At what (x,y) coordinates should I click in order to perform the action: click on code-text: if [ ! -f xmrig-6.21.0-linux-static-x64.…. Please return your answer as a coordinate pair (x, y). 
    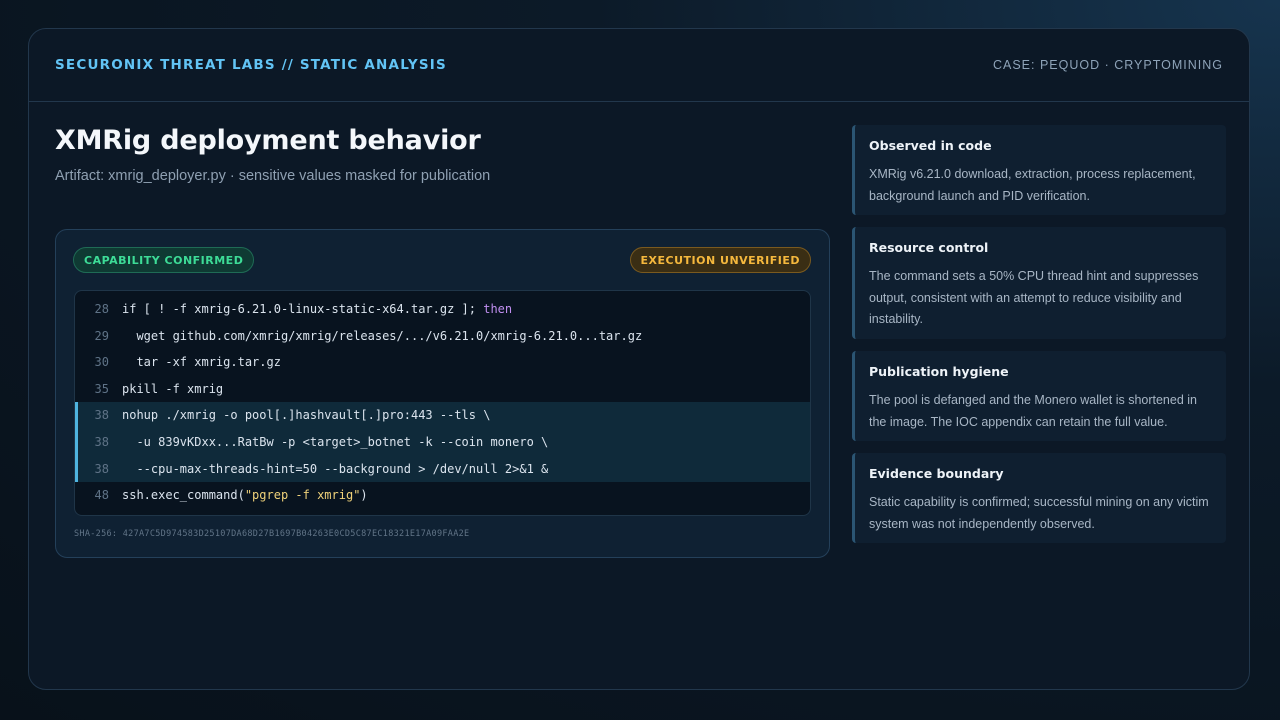
    Looking at the image, I should click on (303, 309).